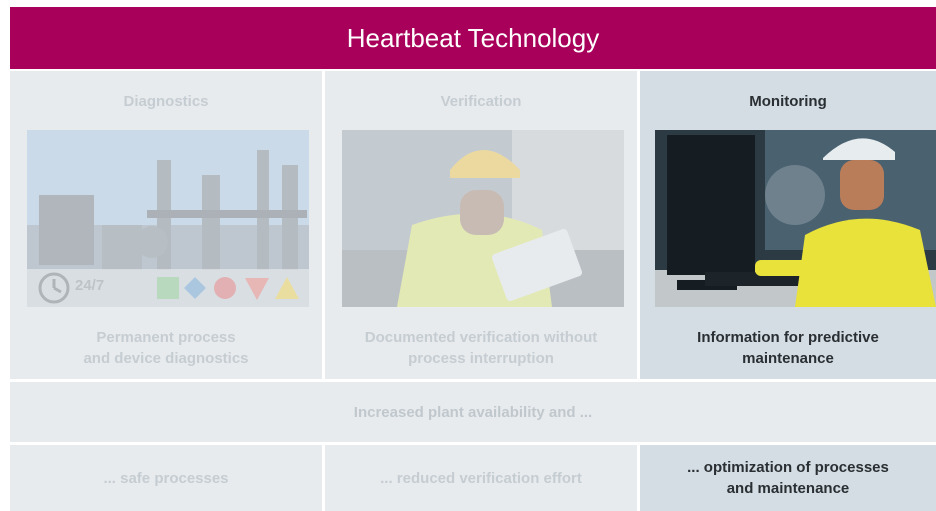 The image size is (936, 511). Describe the element at coordinates (54, 288) in the screenshot. I see `clock-icon` at that location.